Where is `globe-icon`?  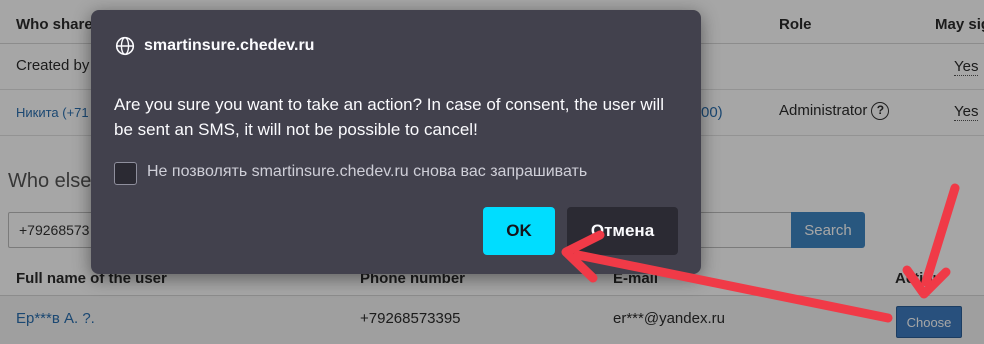
globe-icon is located at coordinates (125, 46).